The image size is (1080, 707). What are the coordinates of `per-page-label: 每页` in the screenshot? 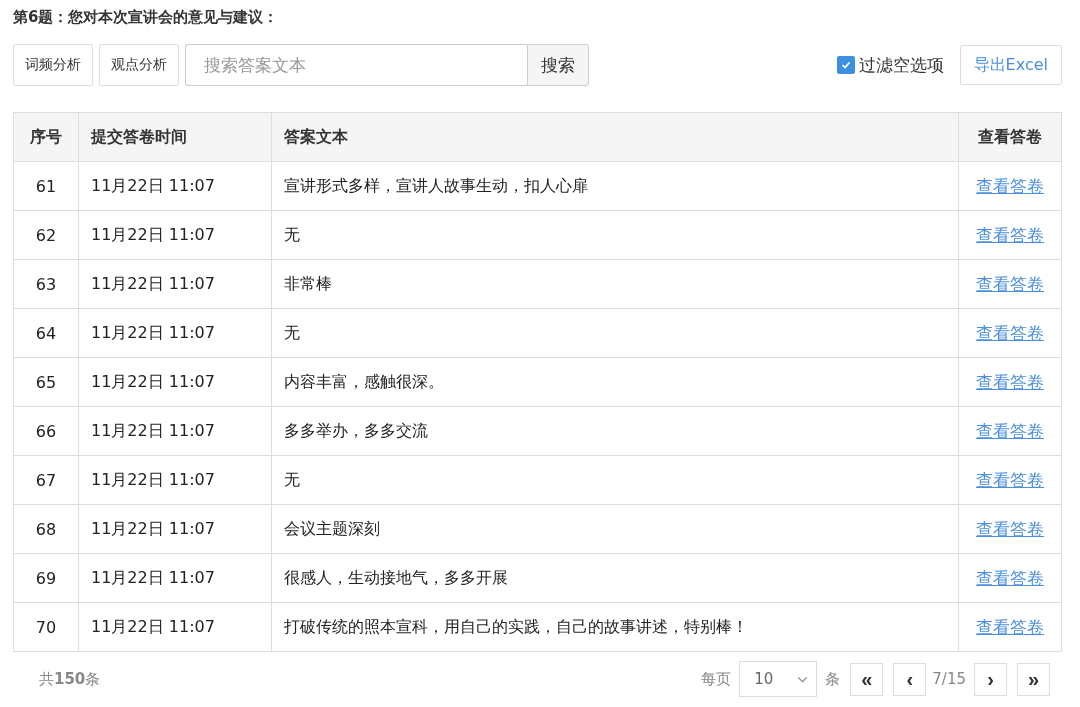 It's located at (716, 679).